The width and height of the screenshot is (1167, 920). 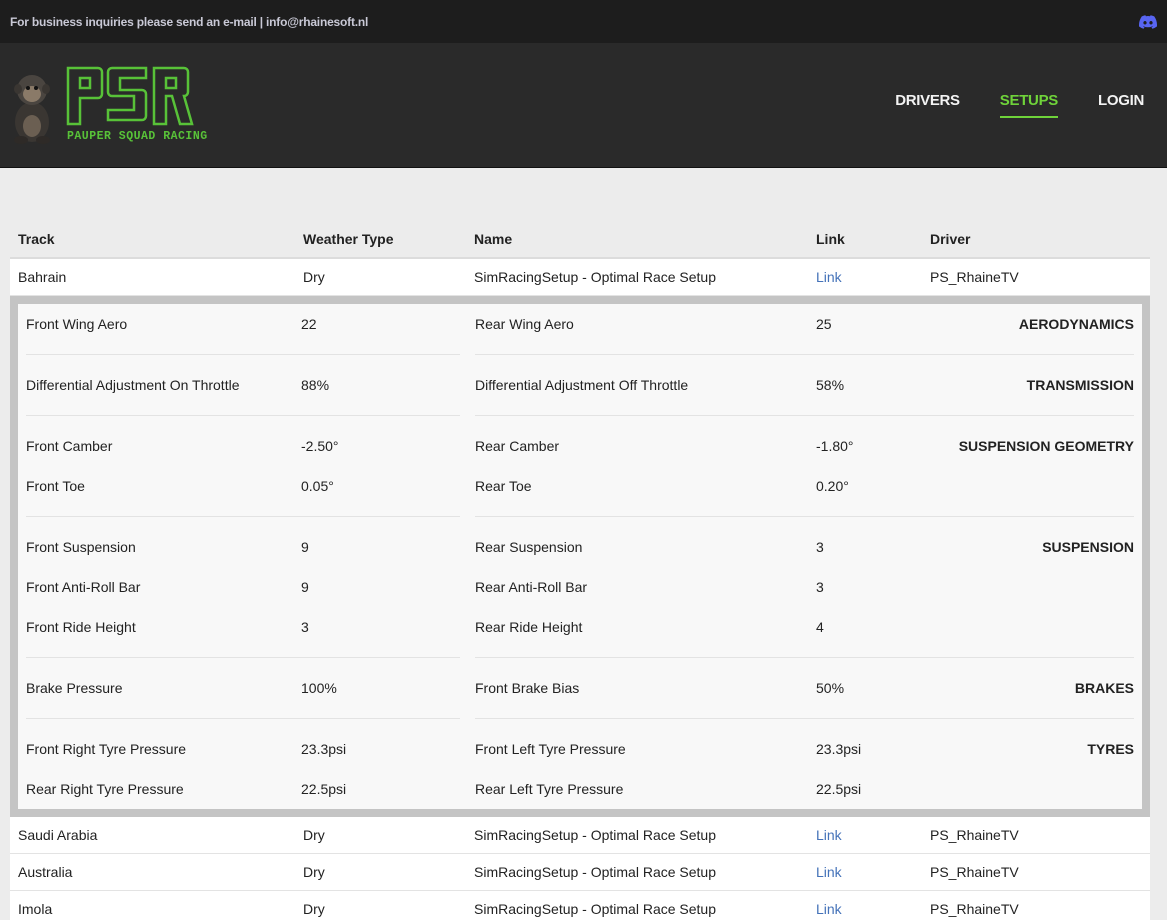 What do you see at coordinates (130, 96) in the screenshot?
I see `psr-letters` at bounding box center [130, 96].